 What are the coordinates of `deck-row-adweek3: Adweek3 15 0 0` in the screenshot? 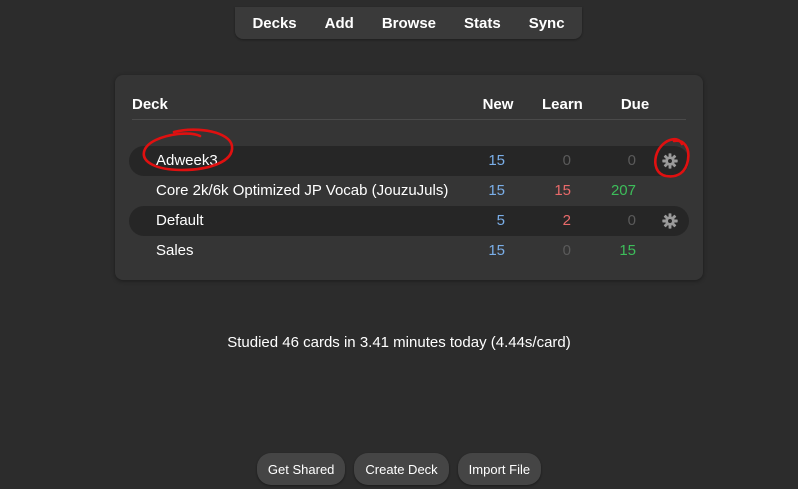 It's located at (409, 161).